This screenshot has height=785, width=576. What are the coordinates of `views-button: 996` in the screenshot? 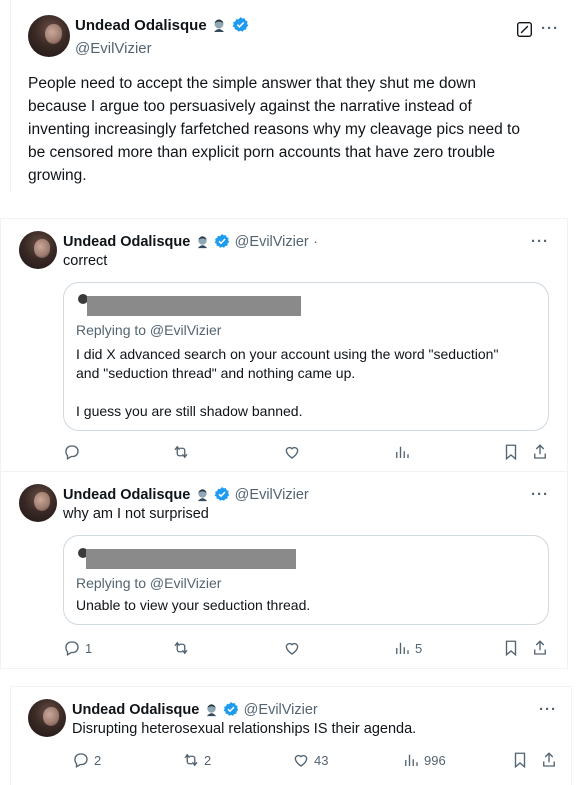 It's located at (424, 760).